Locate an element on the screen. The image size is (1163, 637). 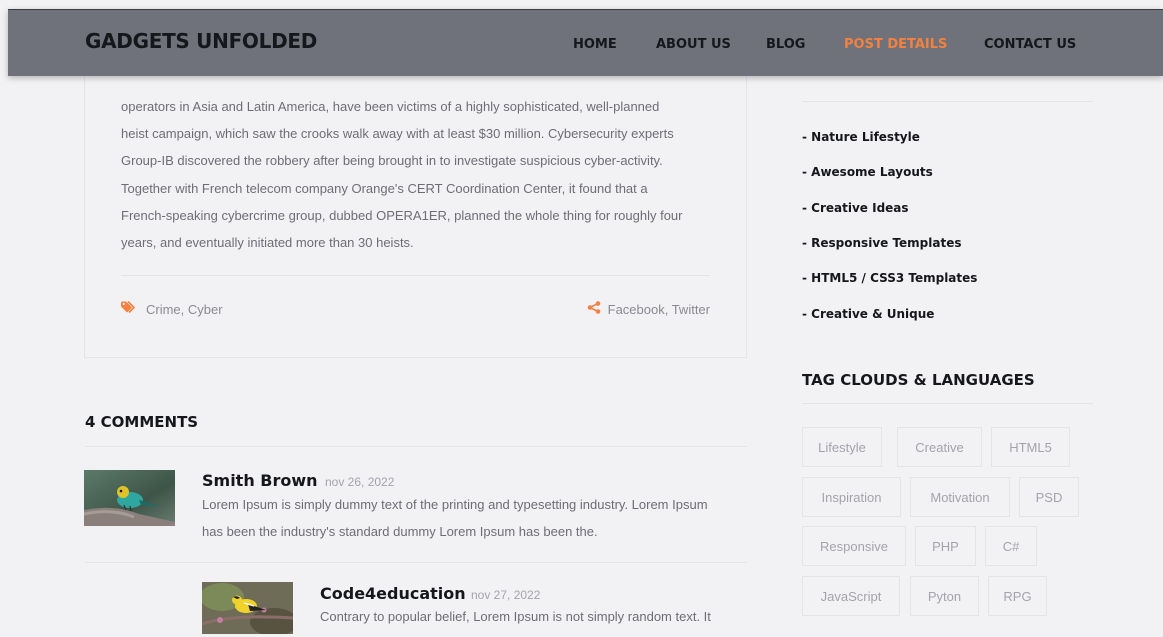
post-share-links: Facebook, Twitter is located at coordinates (659, 309).